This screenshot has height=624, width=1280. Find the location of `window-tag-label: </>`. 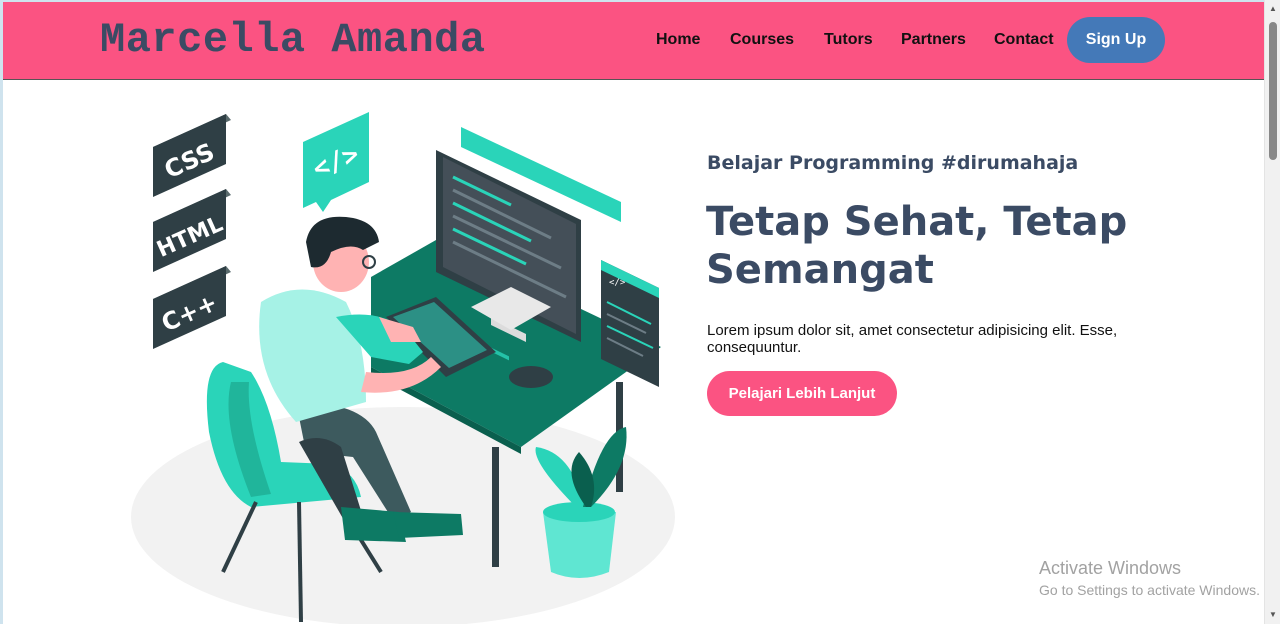

window-tag-label: </> is located at coordinates (617, 283).